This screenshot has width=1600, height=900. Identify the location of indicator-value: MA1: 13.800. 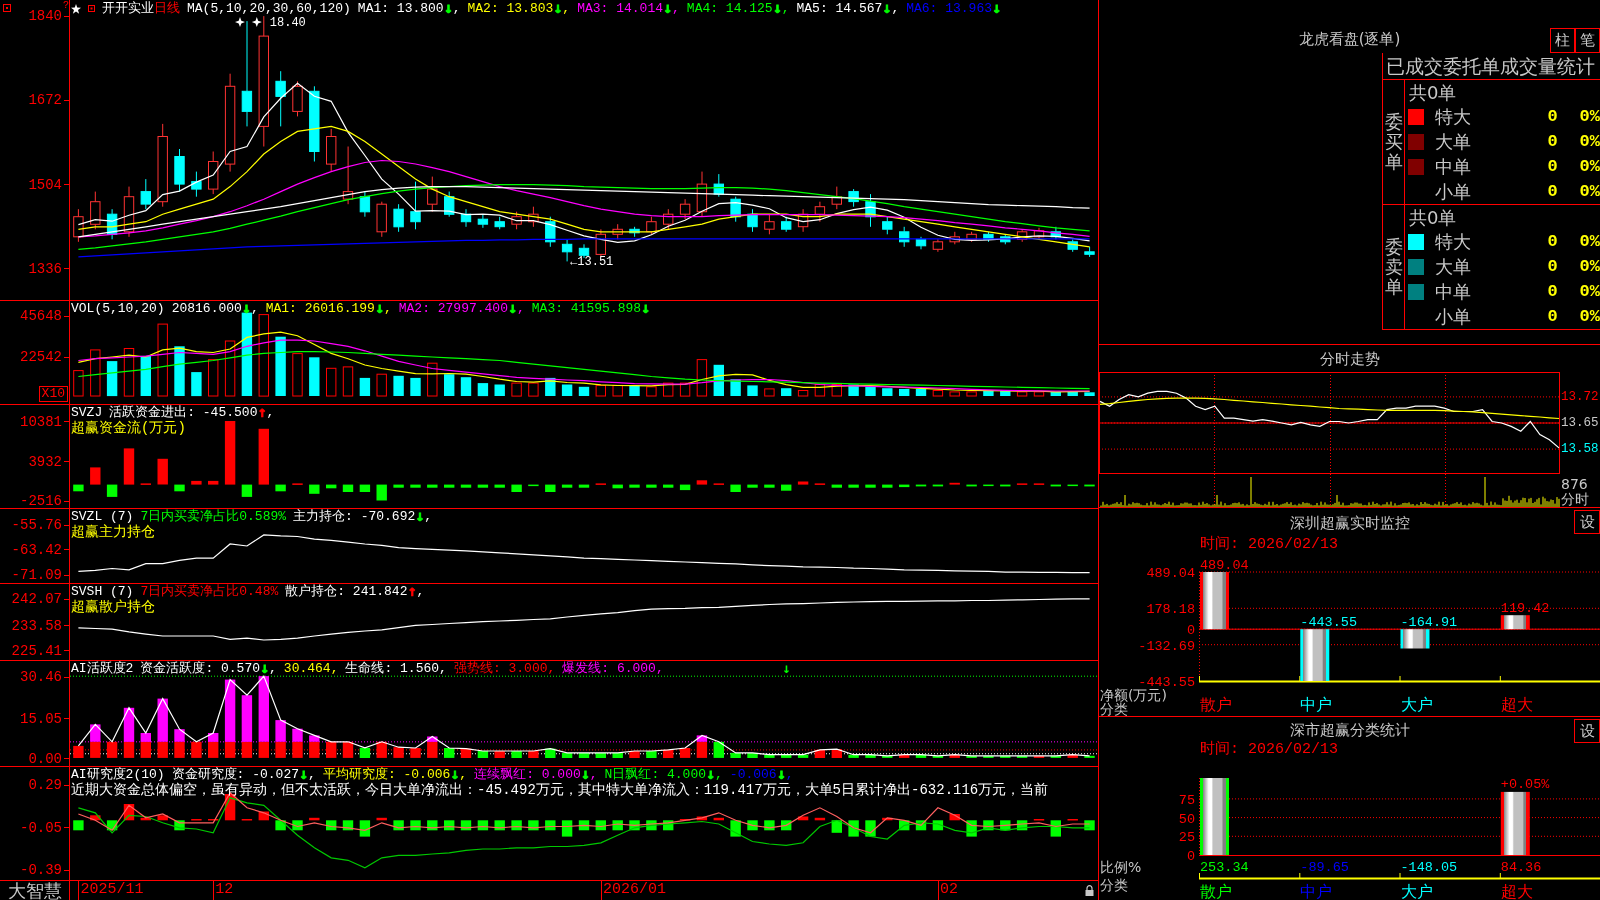
(400, 8).